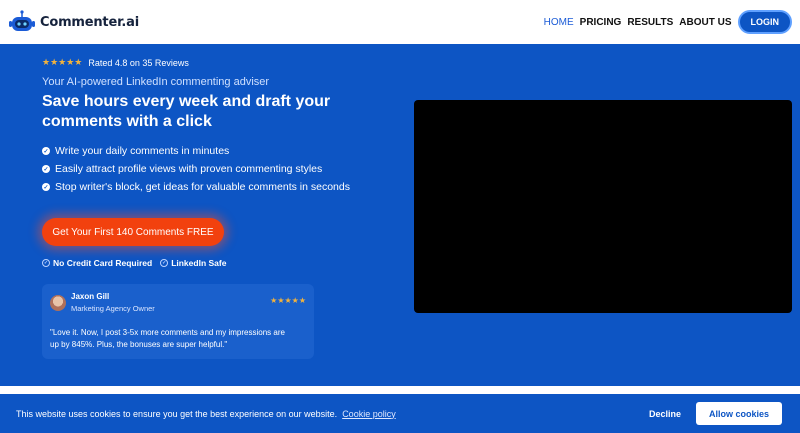 The height and width of the screenshot is (433, 800). Describe the element at coordinates (103, 263) in the screenshot. I see `trust-text: No Credit Card Required` at that location.